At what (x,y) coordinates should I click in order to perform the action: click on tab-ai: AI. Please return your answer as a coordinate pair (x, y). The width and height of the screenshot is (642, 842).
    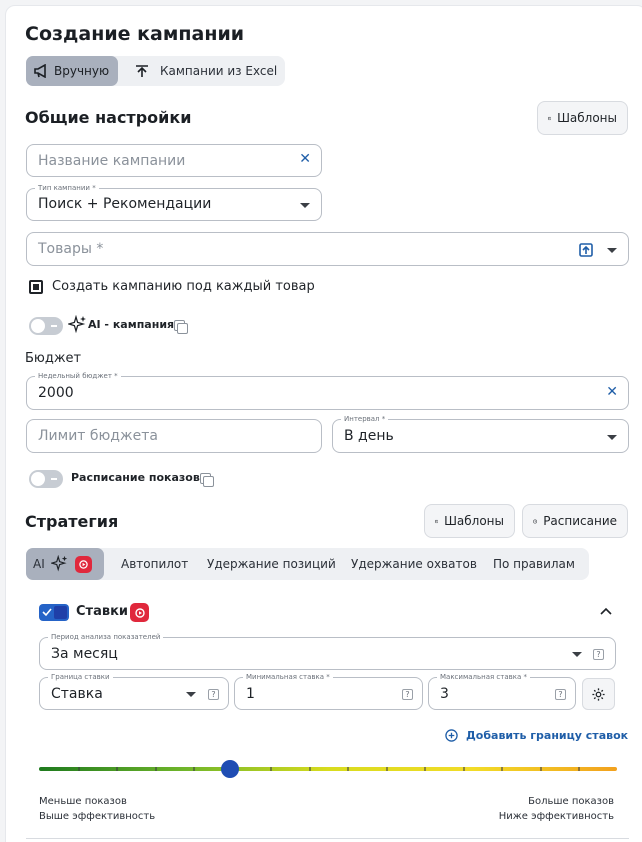
    Looking at the image, I should click on (65, 564).